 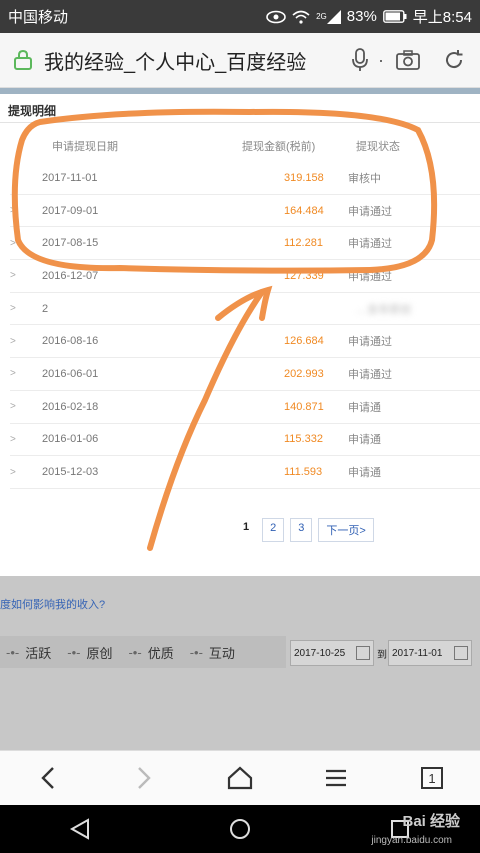 I want to click on metric-filters: -•- 活跃 -•- 原创 -•- 优质 -•- 互动, so click(x=143, y=652).